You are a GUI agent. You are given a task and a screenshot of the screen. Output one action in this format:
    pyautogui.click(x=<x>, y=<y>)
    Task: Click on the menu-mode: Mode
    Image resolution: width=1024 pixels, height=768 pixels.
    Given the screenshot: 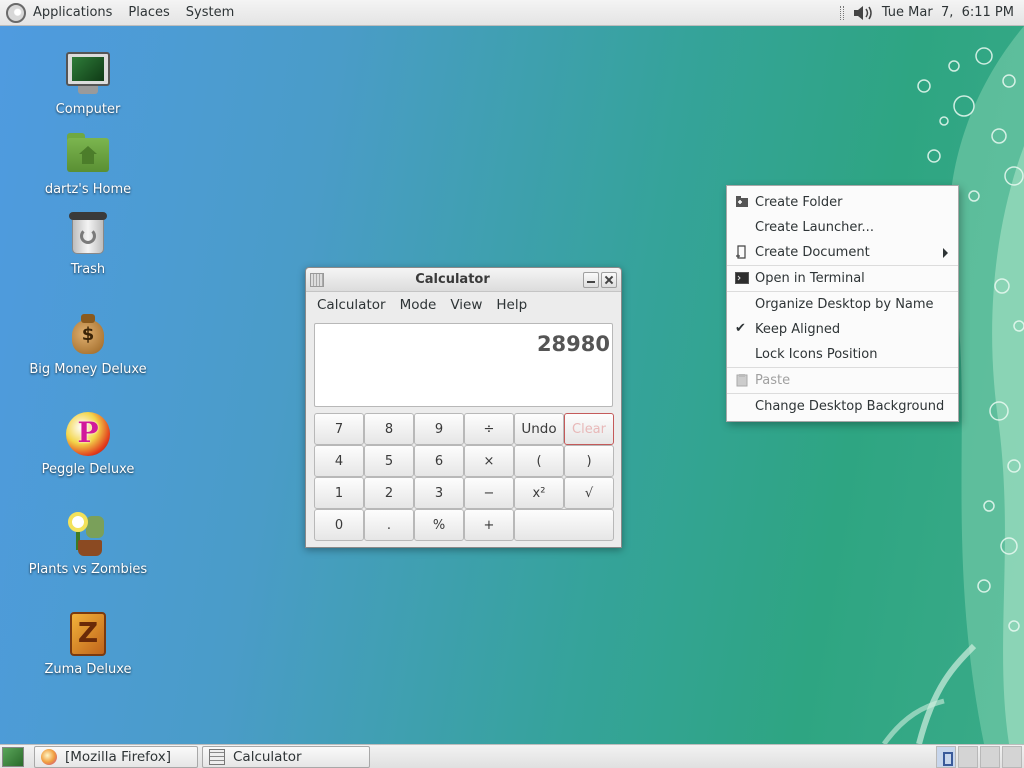 What is the action you would take?
    pyautogui.click(x=418, y=305)
    